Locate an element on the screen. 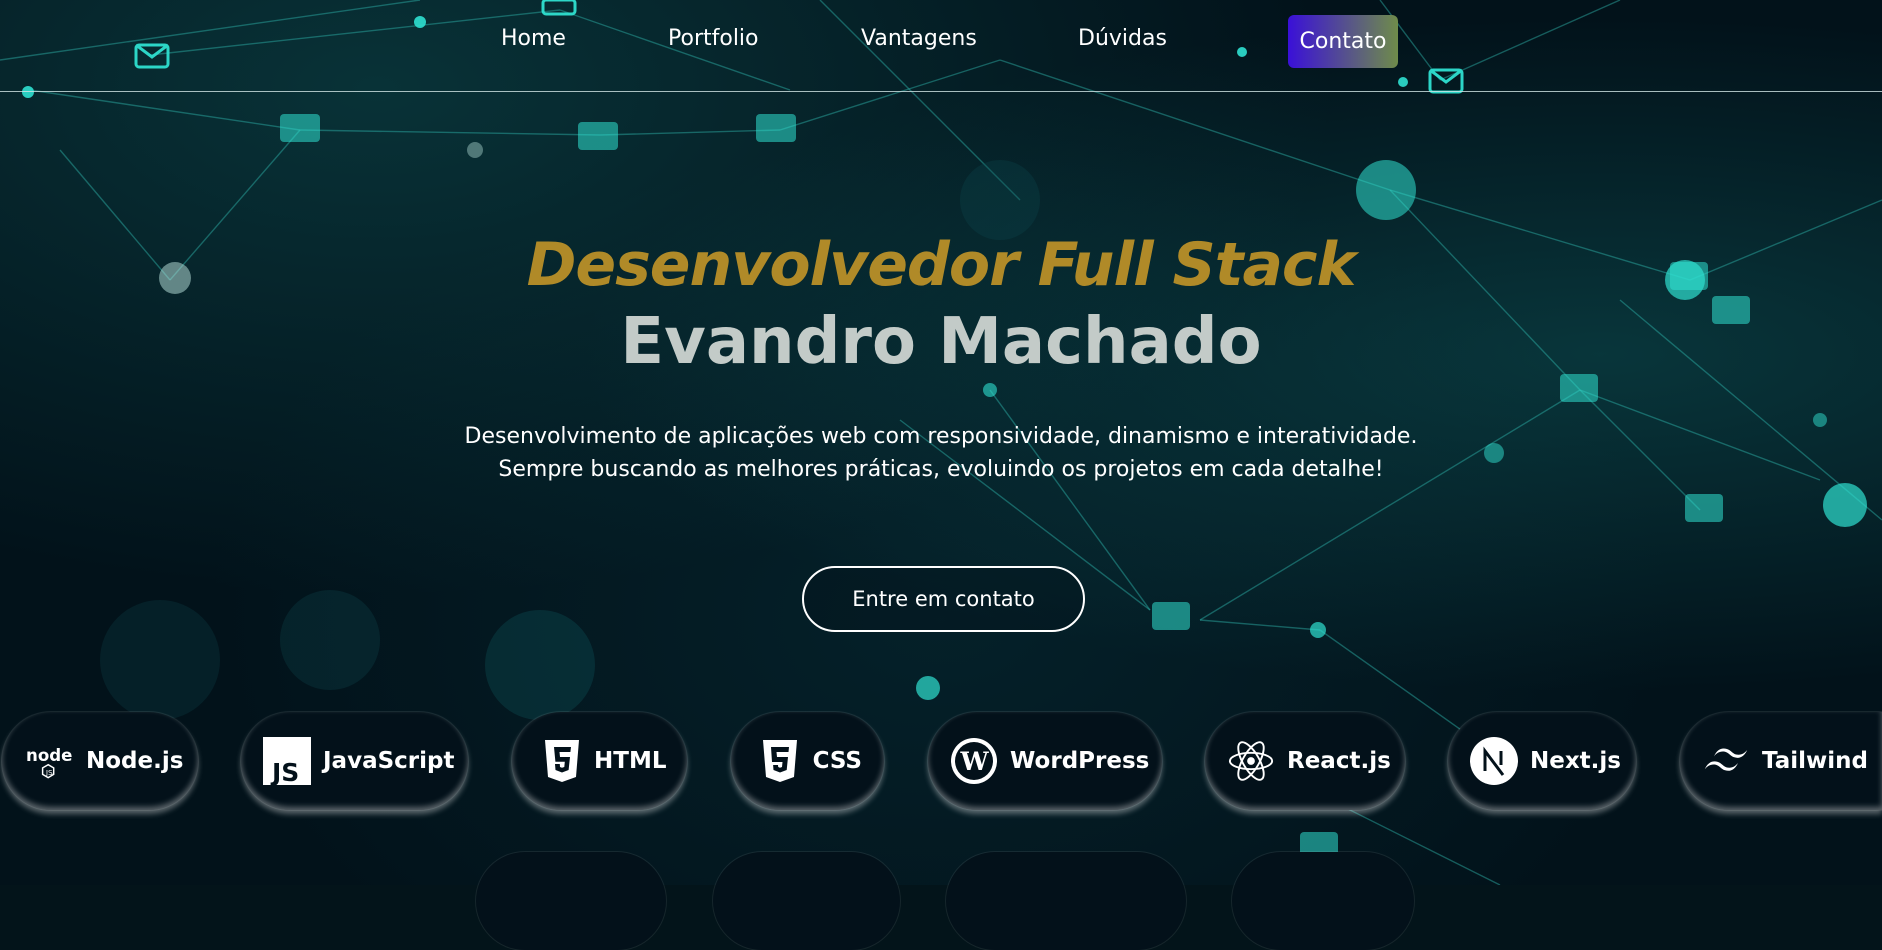 The image size is (1882, 950). react-icon is located at coordinates (1251, 761).